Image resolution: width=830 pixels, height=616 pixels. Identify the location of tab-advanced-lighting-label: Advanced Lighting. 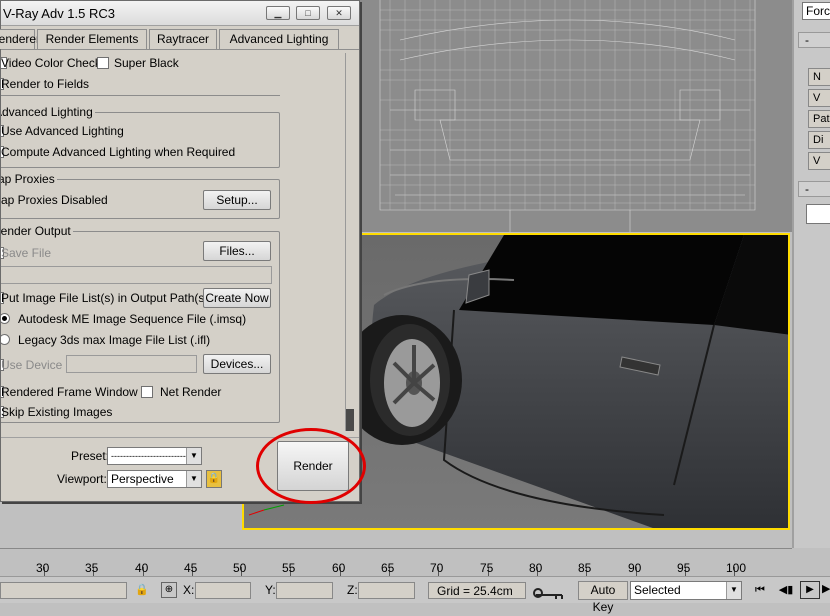
(279, 39).